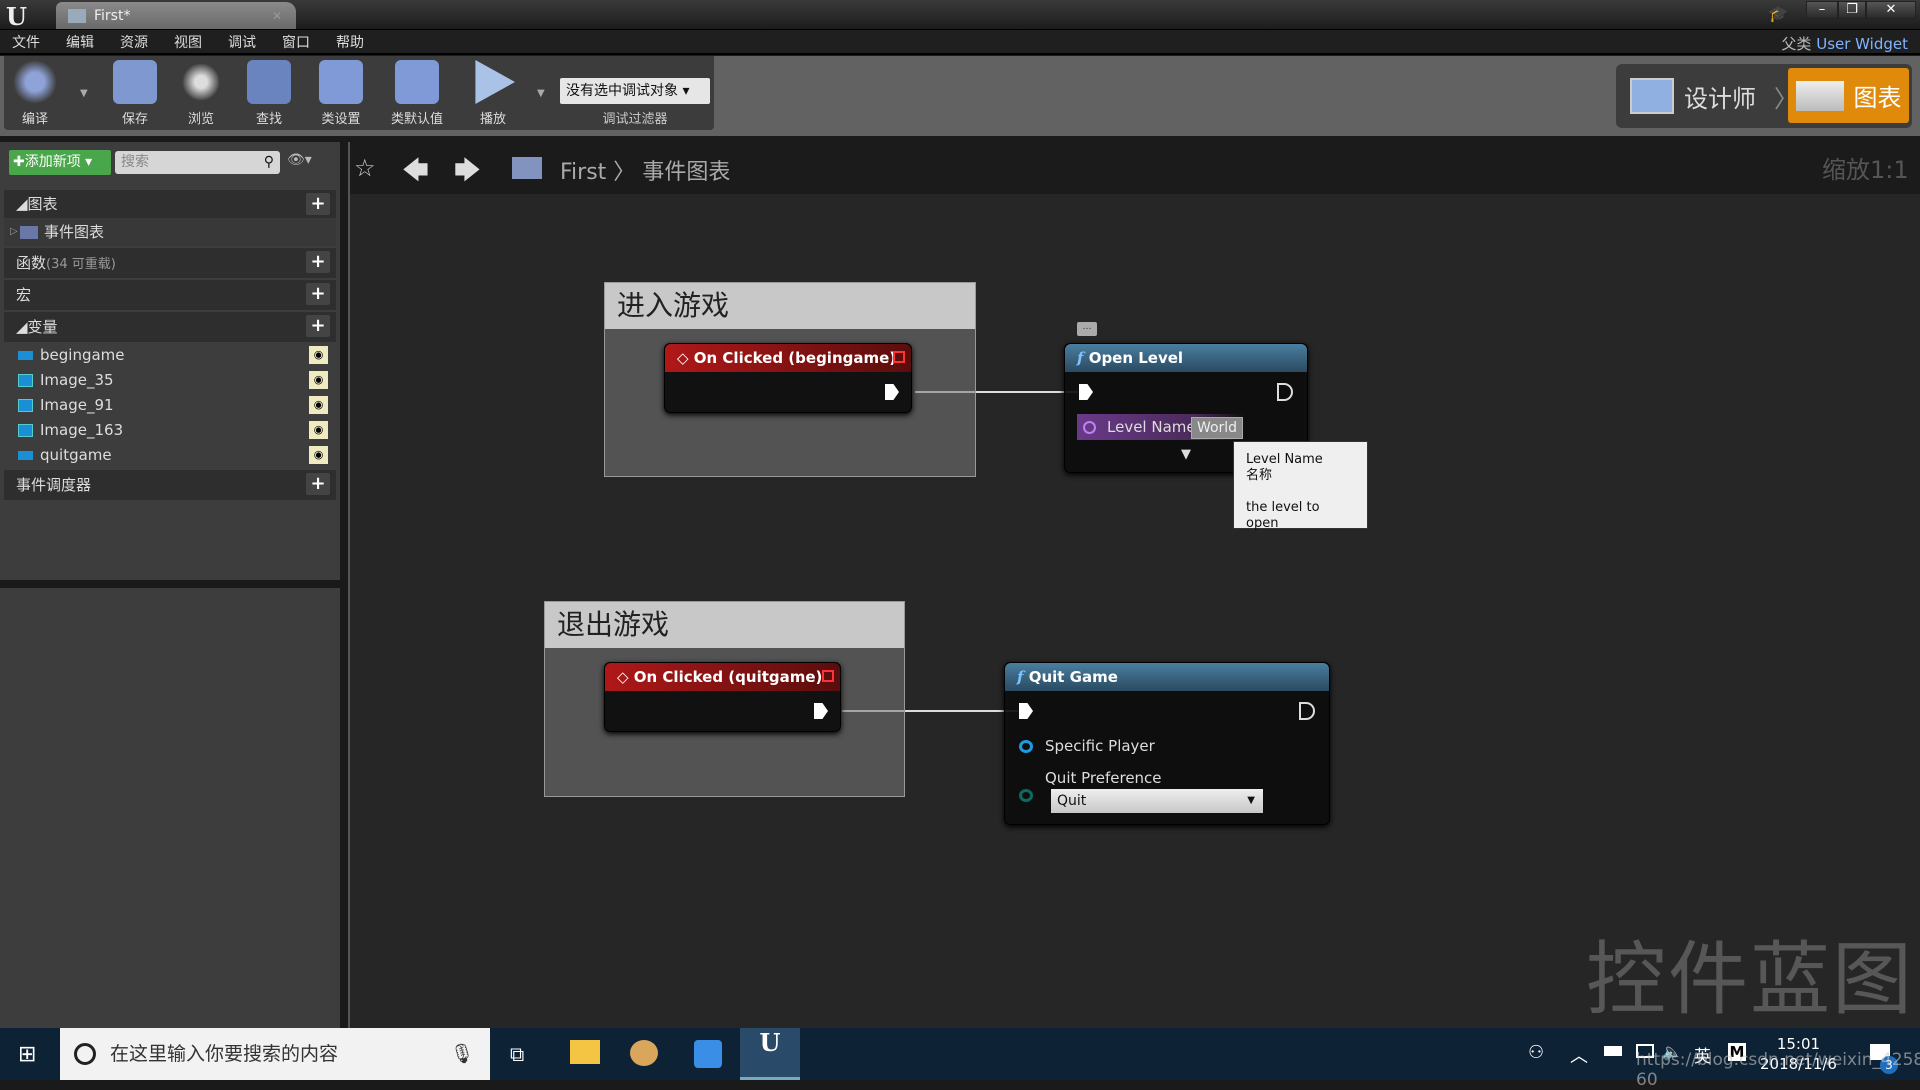 The image size is (1920, 1090). Describe the element at coordinates (1613, 1051) in the screenshot. I see `battery-icon` at that location.